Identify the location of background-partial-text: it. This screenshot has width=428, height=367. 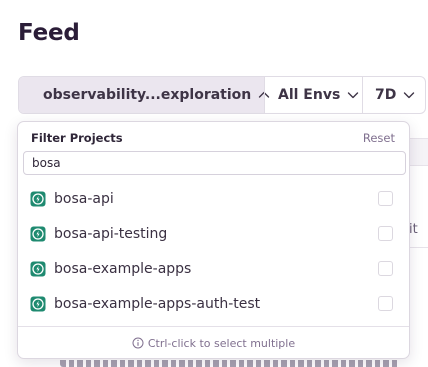
(413, 229).